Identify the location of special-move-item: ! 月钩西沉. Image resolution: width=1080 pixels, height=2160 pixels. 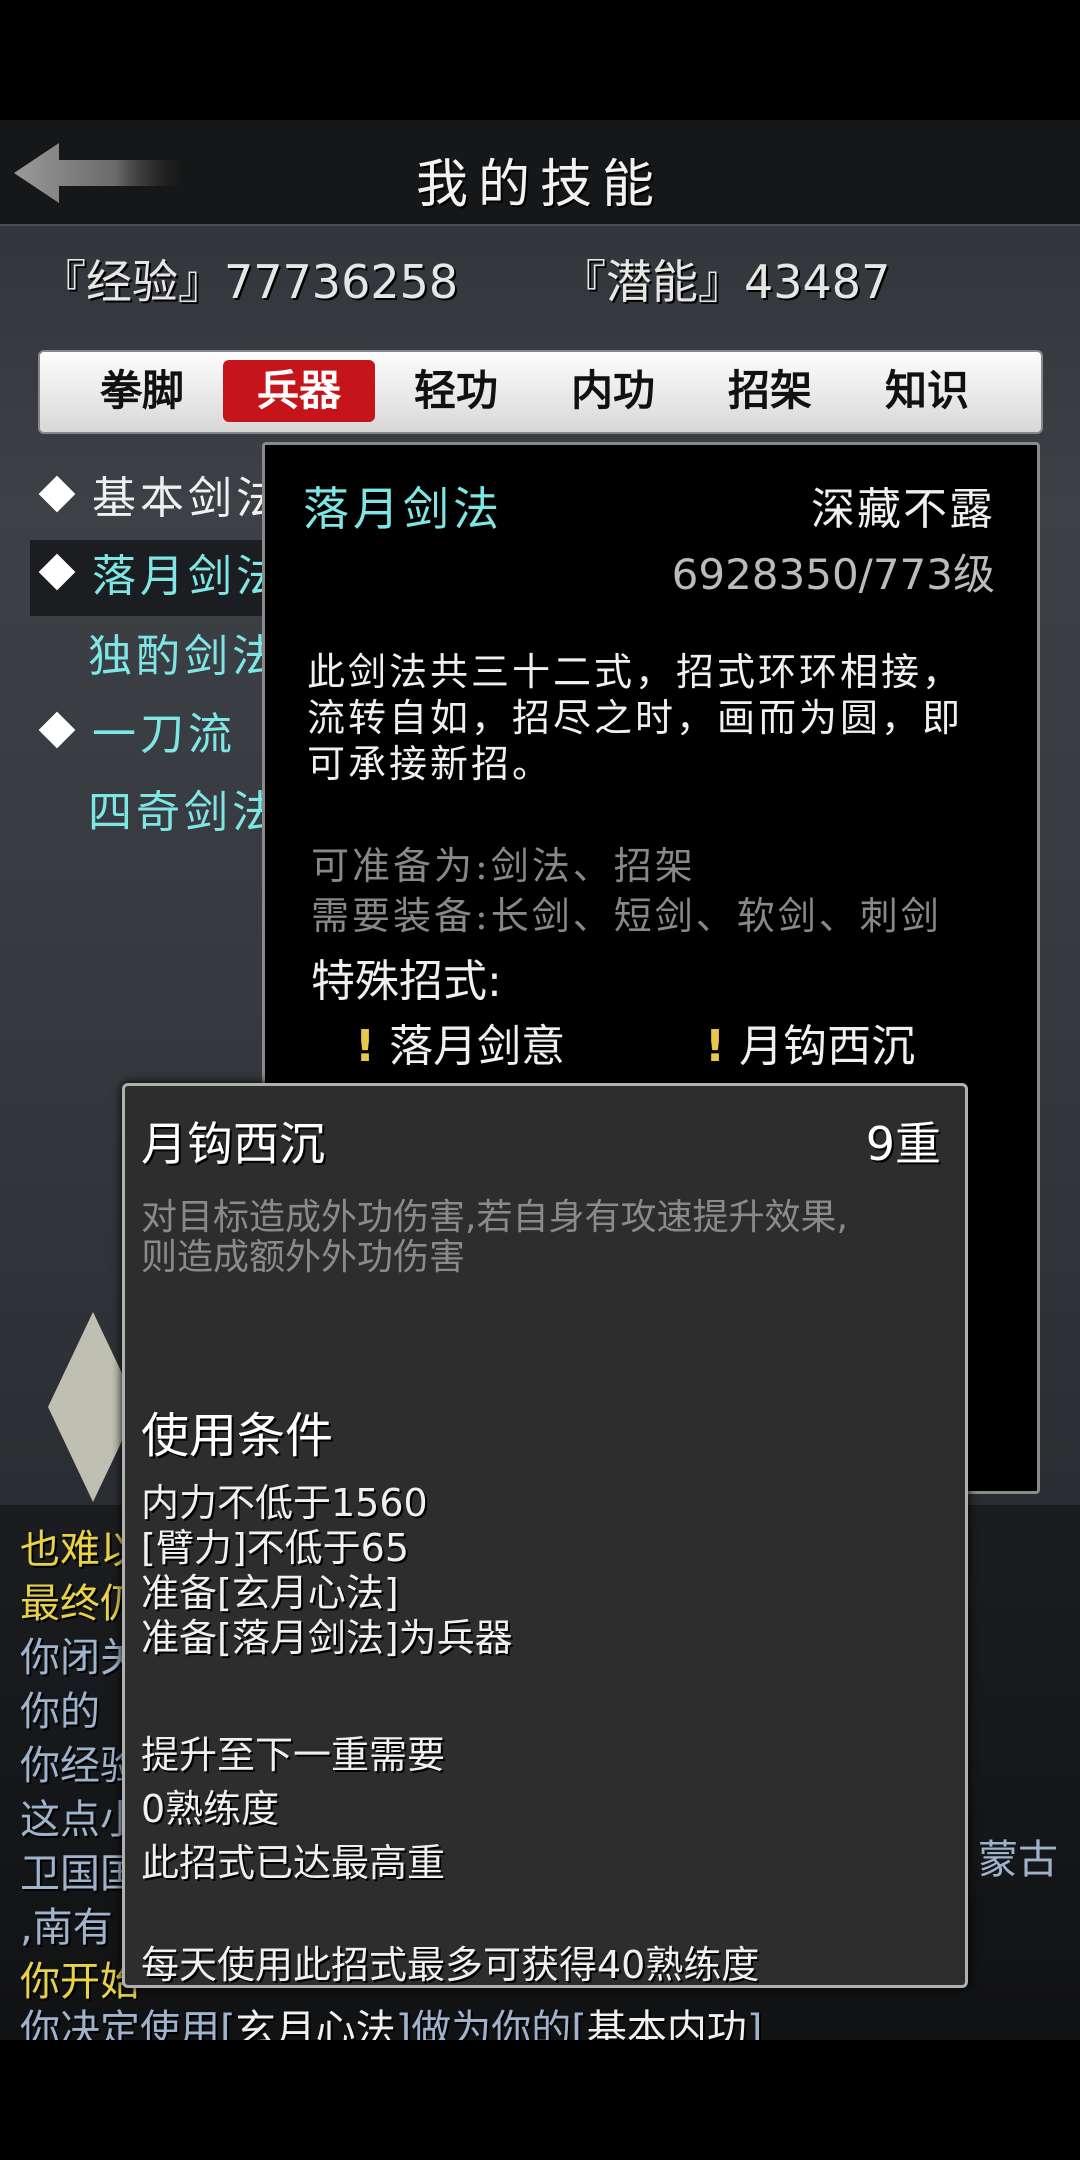
(810, 1042).